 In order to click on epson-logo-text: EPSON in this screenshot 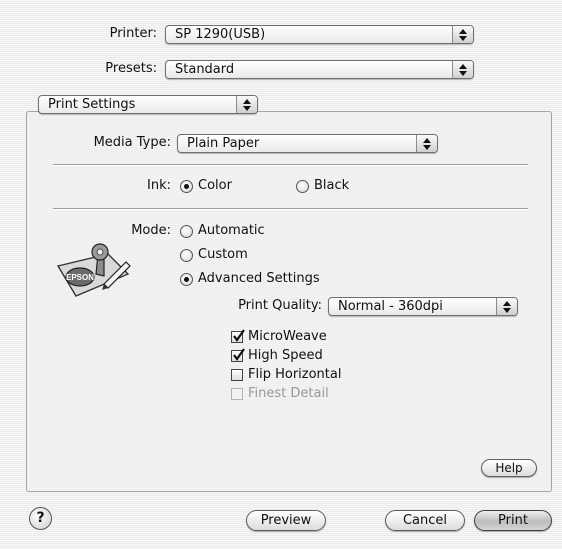, I will do `click(80, 277)`.